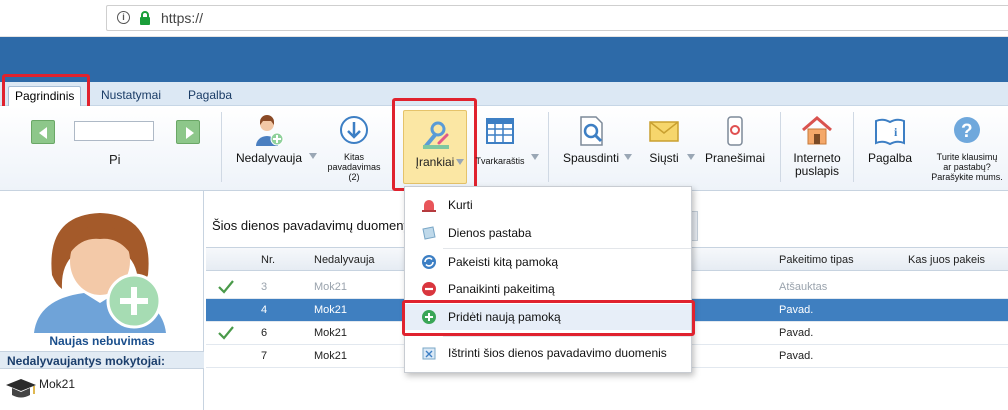  I want to click on refresh-icon, so click(429, 262).